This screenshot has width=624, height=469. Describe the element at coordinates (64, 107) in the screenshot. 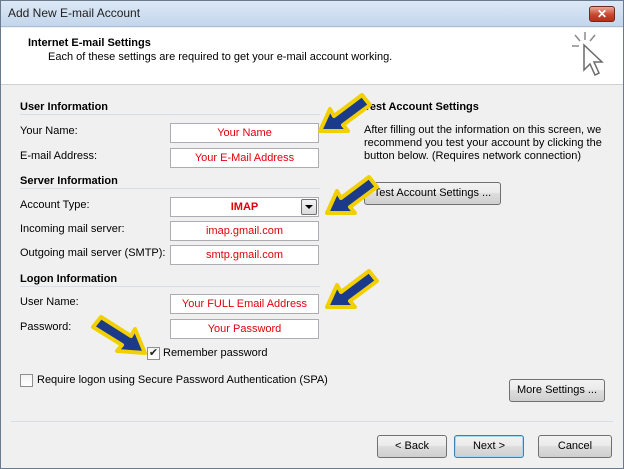

I see `user-info-title: User Information` at that location.